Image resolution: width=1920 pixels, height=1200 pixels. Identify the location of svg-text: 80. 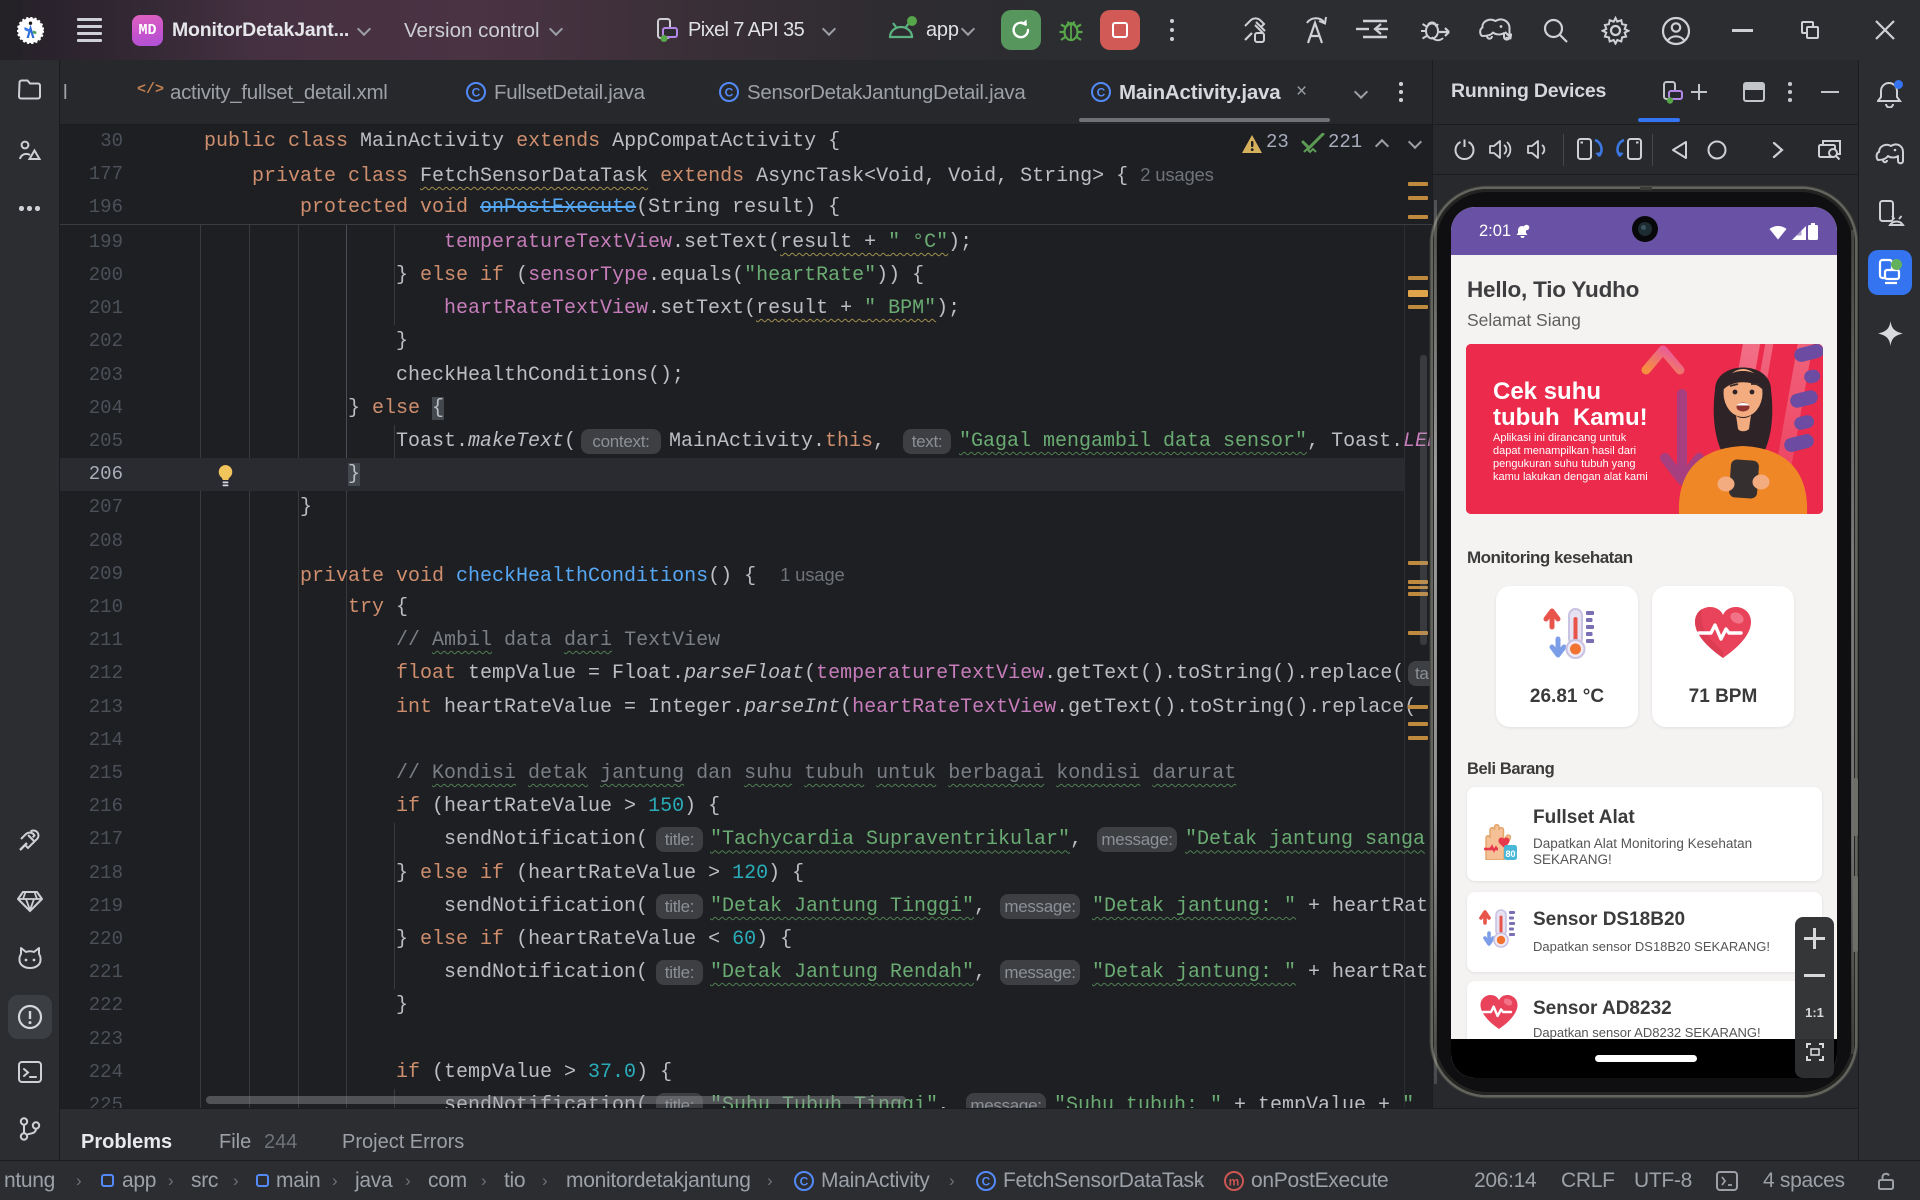
(1510, 854).